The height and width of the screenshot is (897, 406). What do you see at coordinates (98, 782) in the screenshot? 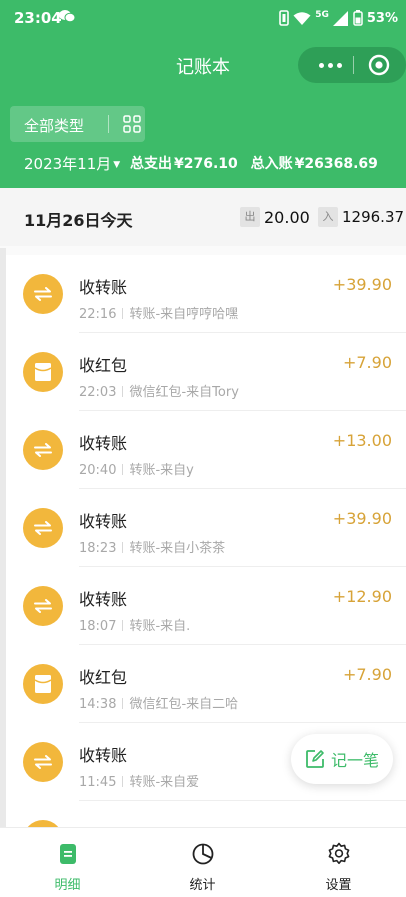
I see `transaction-time: 11:45` at bounding box center [98, 782].